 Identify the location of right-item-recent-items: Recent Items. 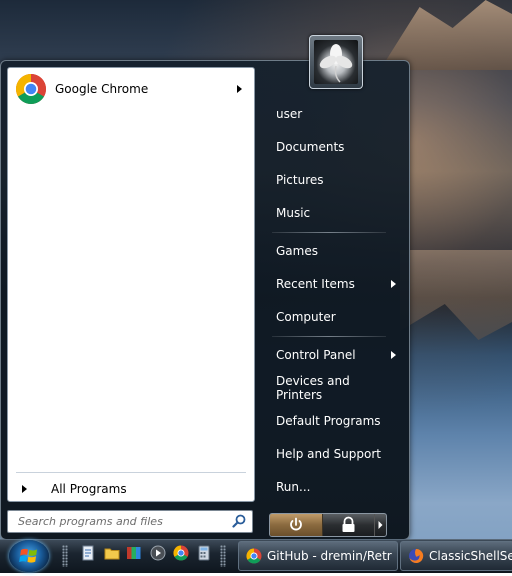
(333, 284).